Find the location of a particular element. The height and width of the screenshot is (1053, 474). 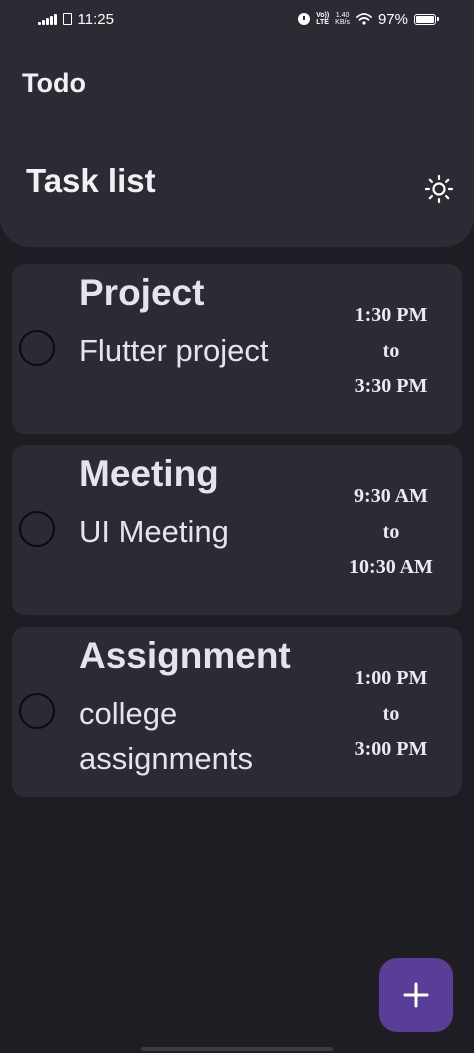

battery-icon is located at coordinates (426, 19).